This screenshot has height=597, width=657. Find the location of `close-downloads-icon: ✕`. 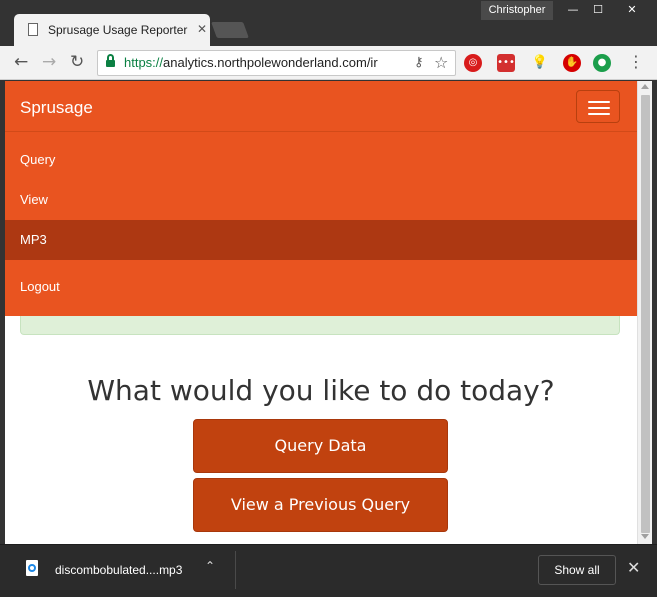

close-downloads-icon: ✕ is located at coordinates (633, 567).